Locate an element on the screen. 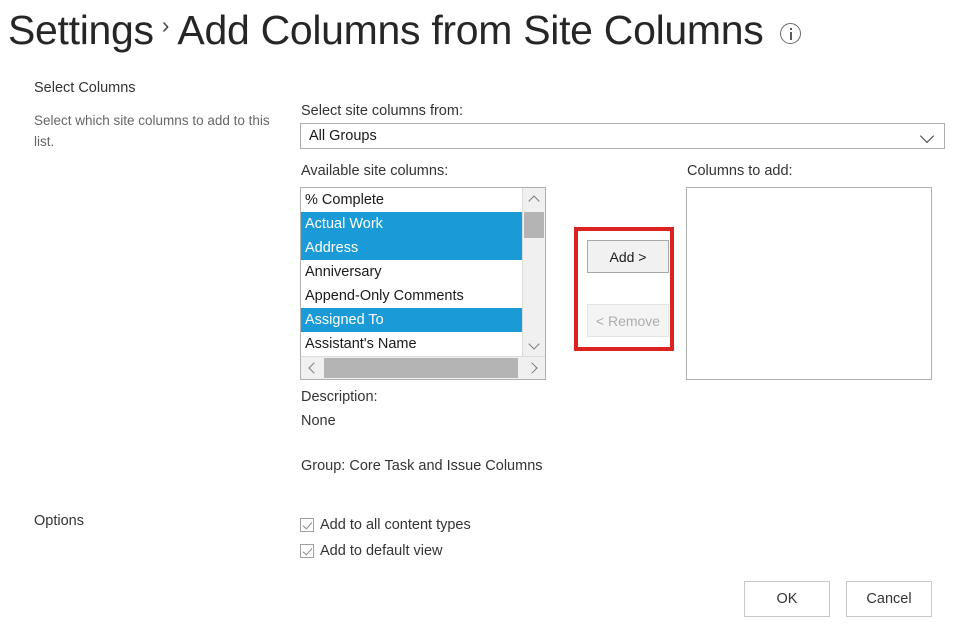  add-button: Add > is located at coordinates (628, 256).